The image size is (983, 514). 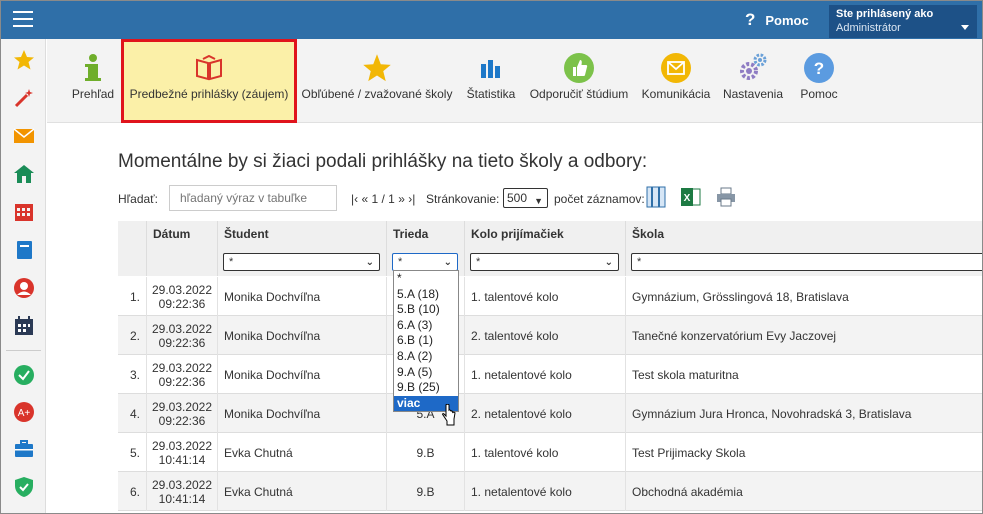 What do you see at coordinates (301, 262) in the screenshot?
I see `student-filter-select: * ⌄` at bounding box center [301, 262].